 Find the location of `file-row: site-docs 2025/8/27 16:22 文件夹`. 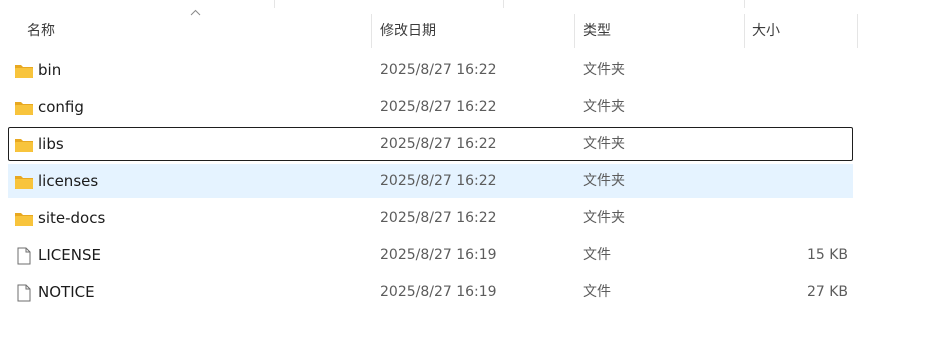

file-row: site-docs 2025/8/27 16:22 文件夹 is located at coordinates (430, 218).